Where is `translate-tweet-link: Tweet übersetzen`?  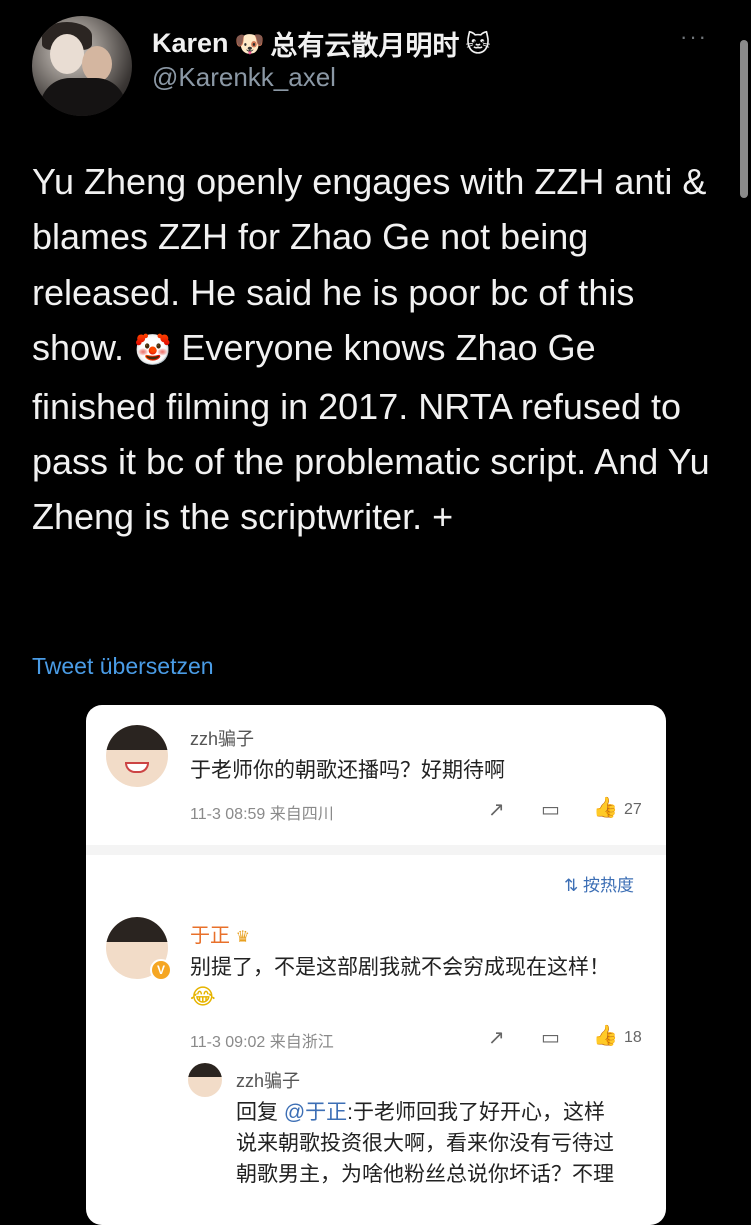
translate-tweet-link: Tweet übersetzen is located at coordinates (123, 666).